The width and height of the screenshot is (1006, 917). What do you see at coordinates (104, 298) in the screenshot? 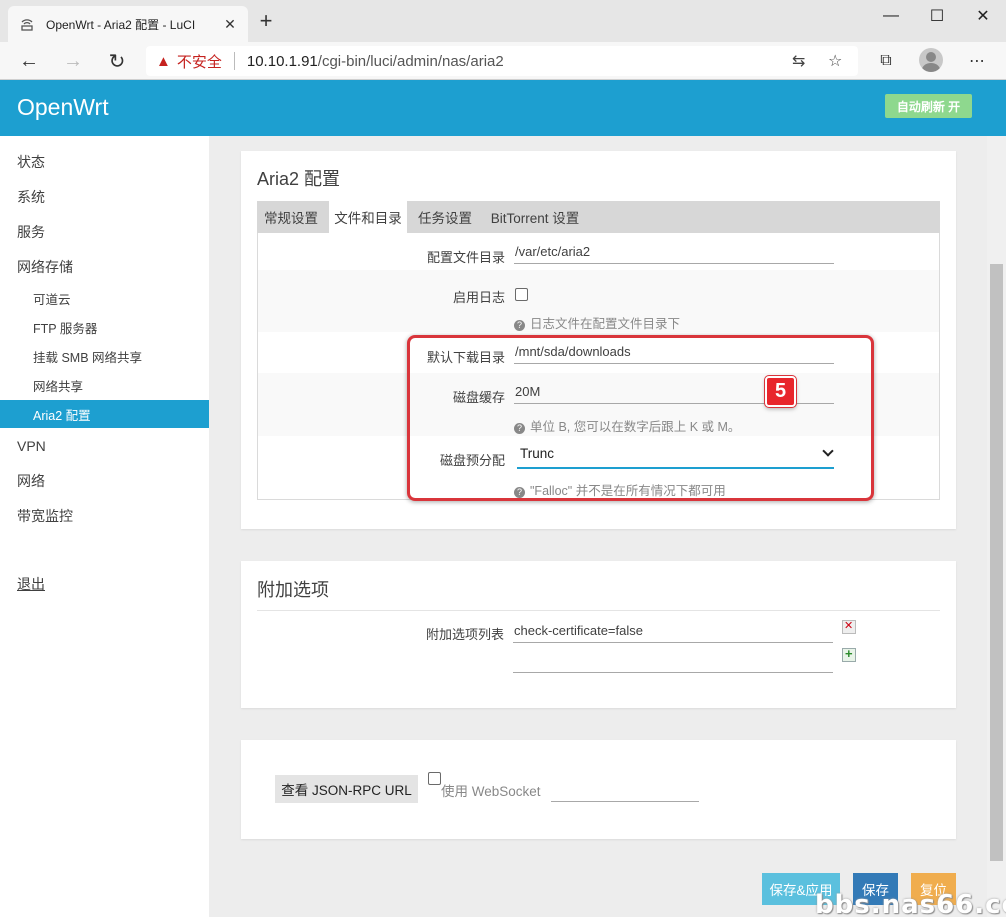
I see `sidebar-item-kodcloud: 可道云` at bounding box center [104, 298].